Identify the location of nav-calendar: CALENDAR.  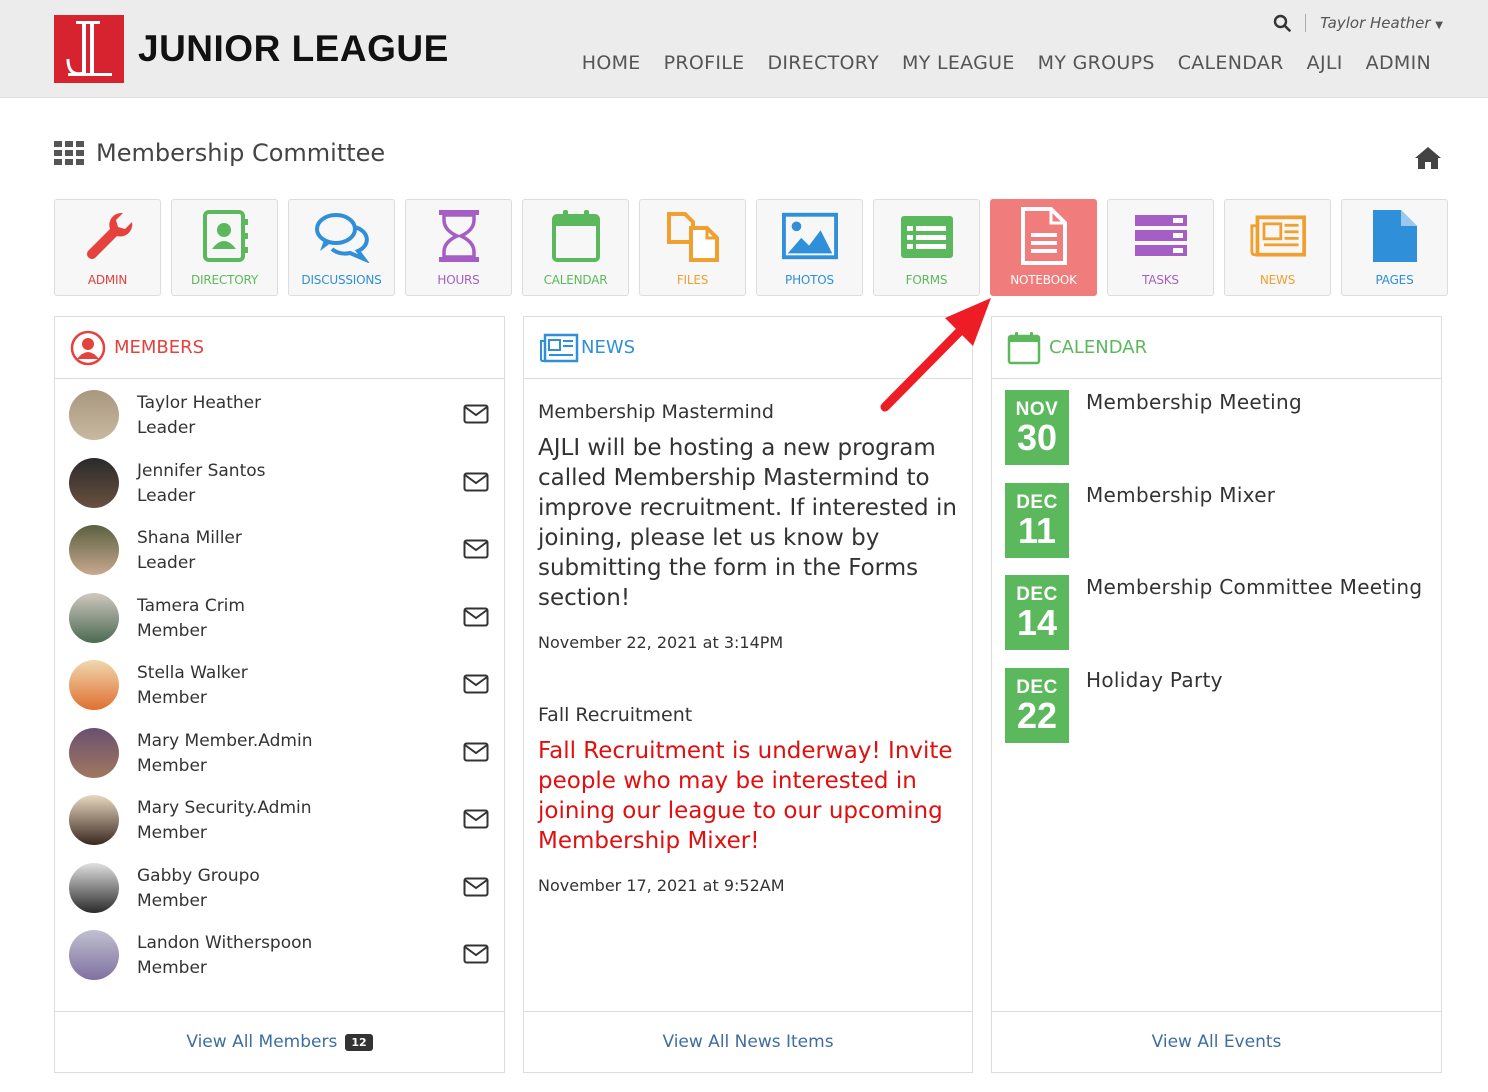
(1231, 63).